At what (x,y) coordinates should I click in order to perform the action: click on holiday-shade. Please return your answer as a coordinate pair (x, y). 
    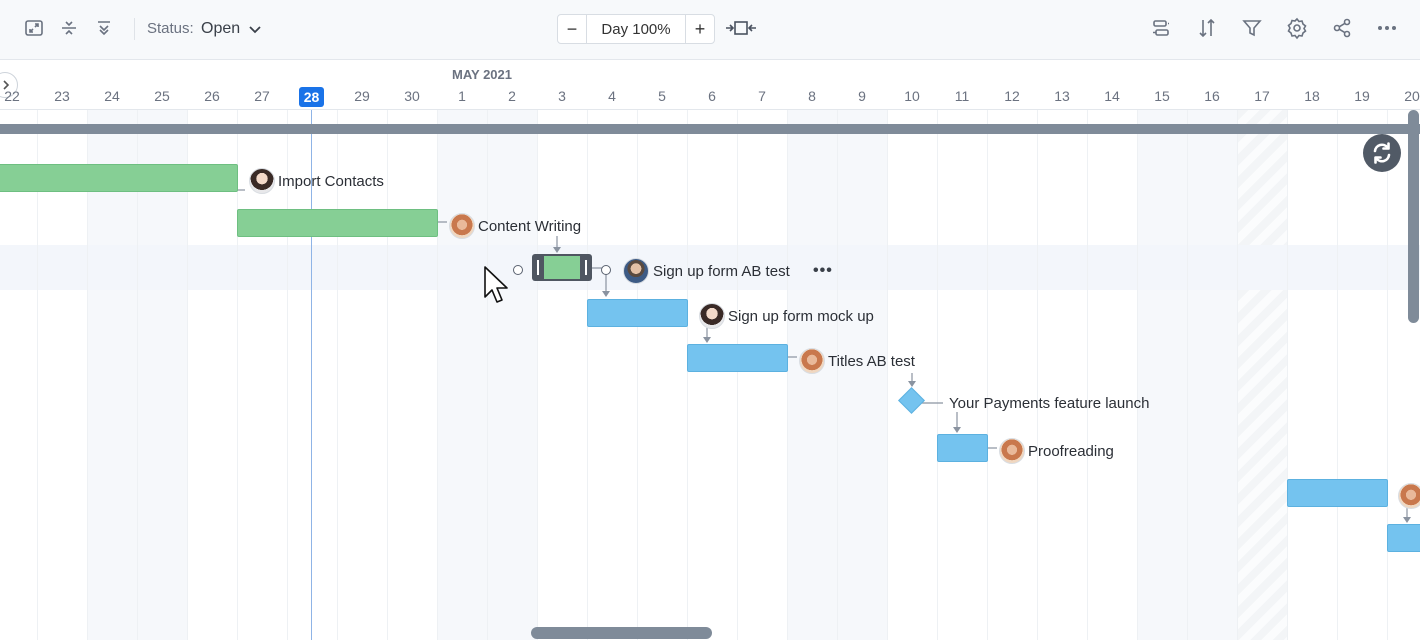
    Looking at the image, I should click on (1262, 375).